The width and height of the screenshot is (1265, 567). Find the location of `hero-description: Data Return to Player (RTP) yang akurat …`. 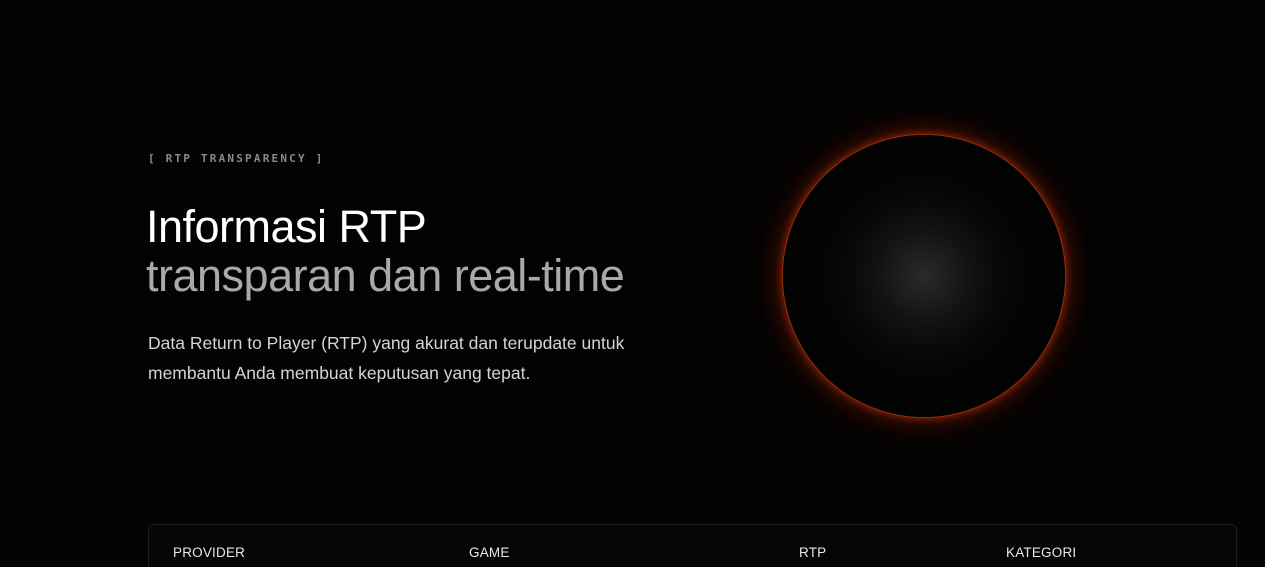

hero-description: Data Return to Player (RTP) yang akurat … is located at coordinates (386, 358).